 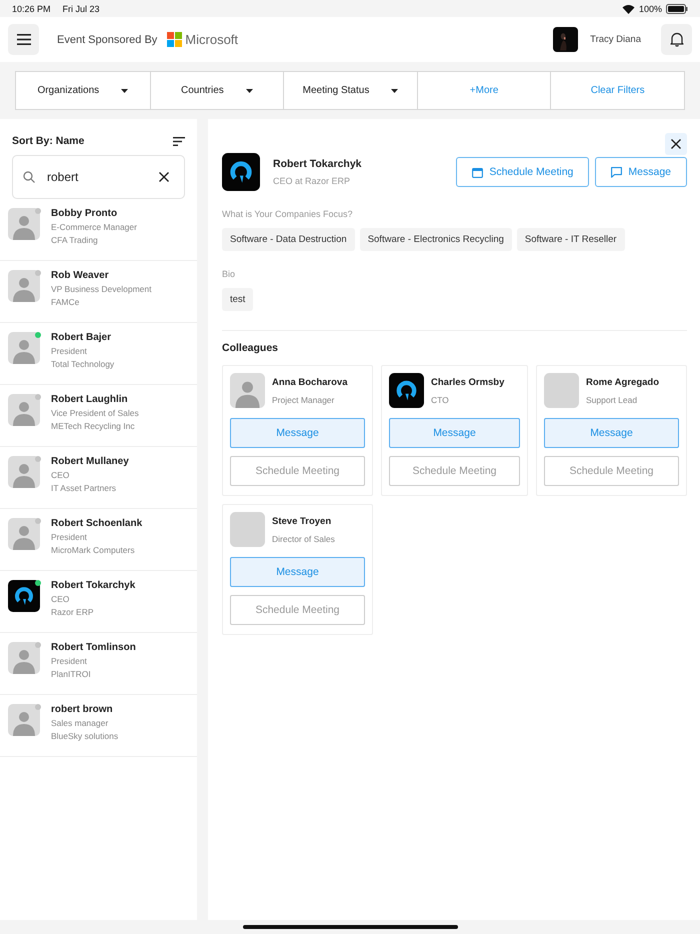 I want to click on profile-subtitle: CEO at Razor ERP, so click(x=312, y=181).